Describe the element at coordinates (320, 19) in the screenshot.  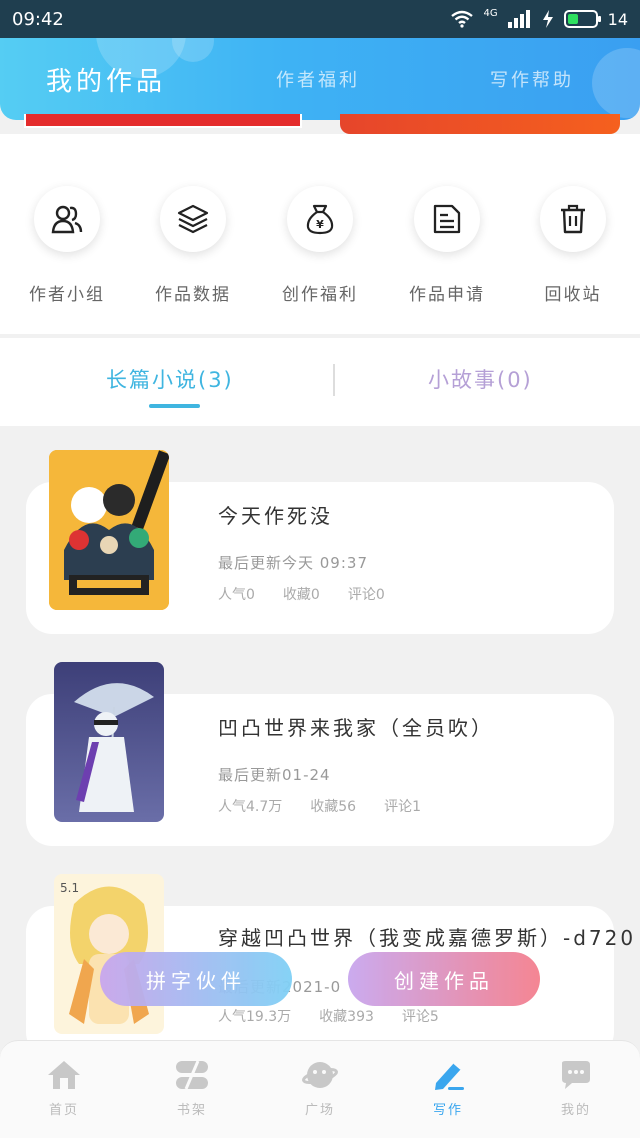
I see `status-bar: 09:42 4G 14` at that location.